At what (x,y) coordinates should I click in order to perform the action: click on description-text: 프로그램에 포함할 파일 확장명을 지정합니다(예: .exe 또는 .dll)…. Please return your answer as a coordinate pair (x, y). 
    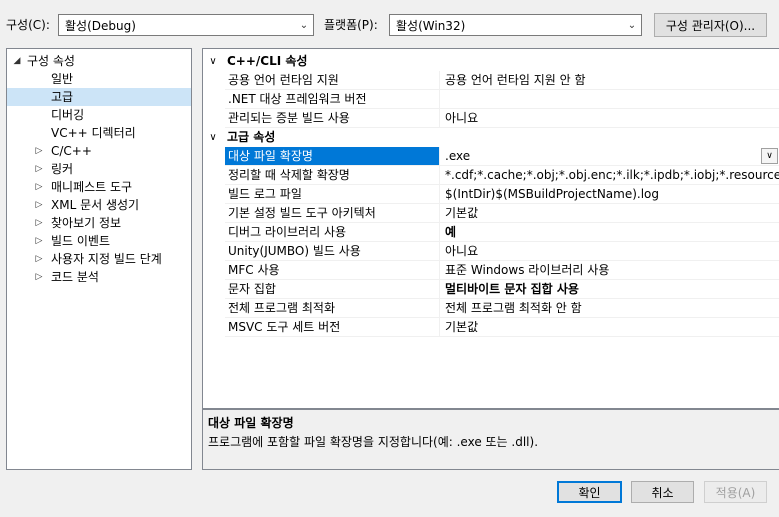
    Looking at the image, I should click on (373, 442).